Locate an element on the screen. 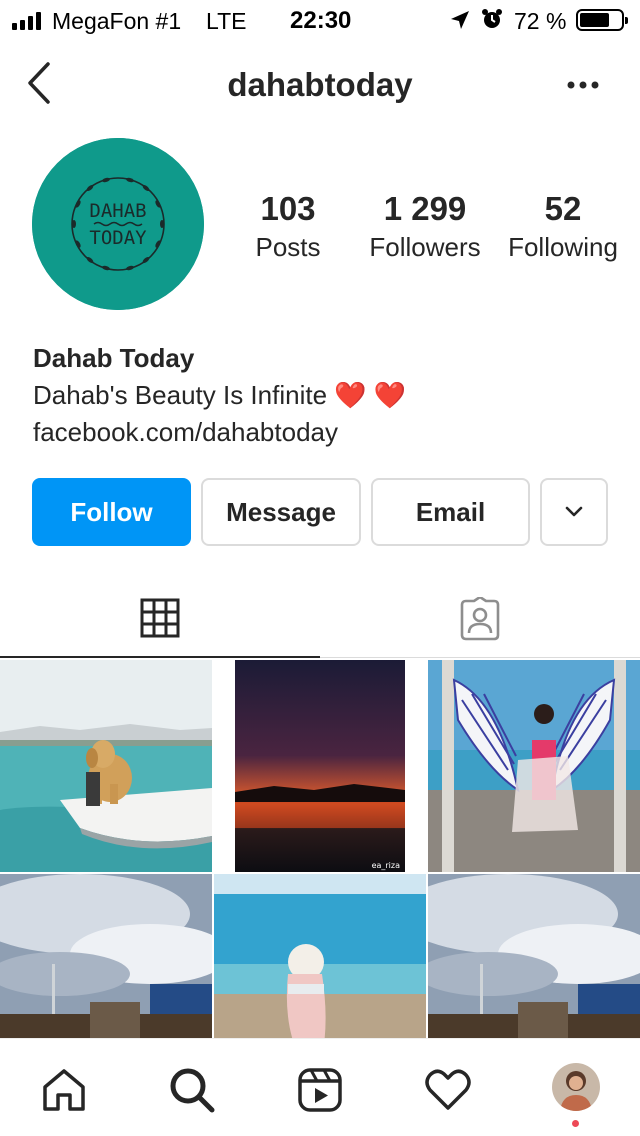 The image size is (640, 1136). posts-count: 103 is located at coordinates (288, 208).